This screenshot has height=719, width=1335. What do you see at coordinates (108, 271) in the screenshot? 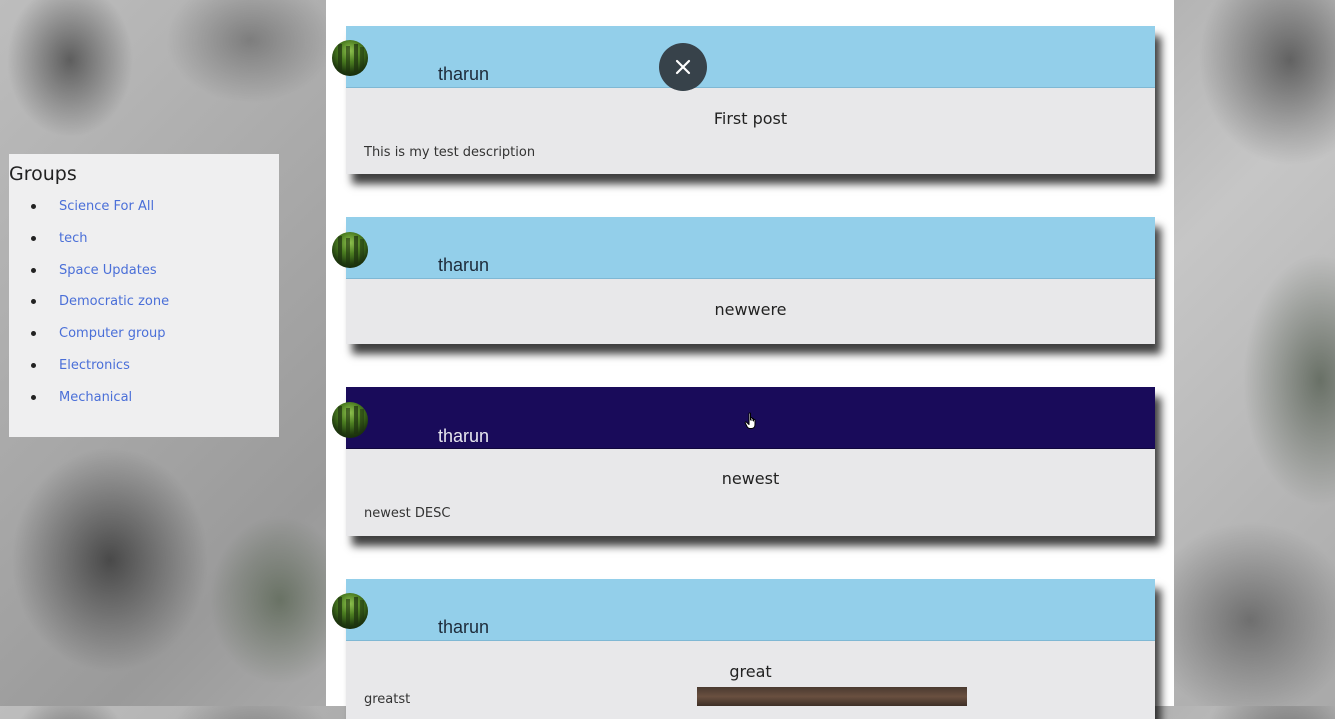
I see `group-link-space-updates: Space Updates` at bounding box center [108, 271].